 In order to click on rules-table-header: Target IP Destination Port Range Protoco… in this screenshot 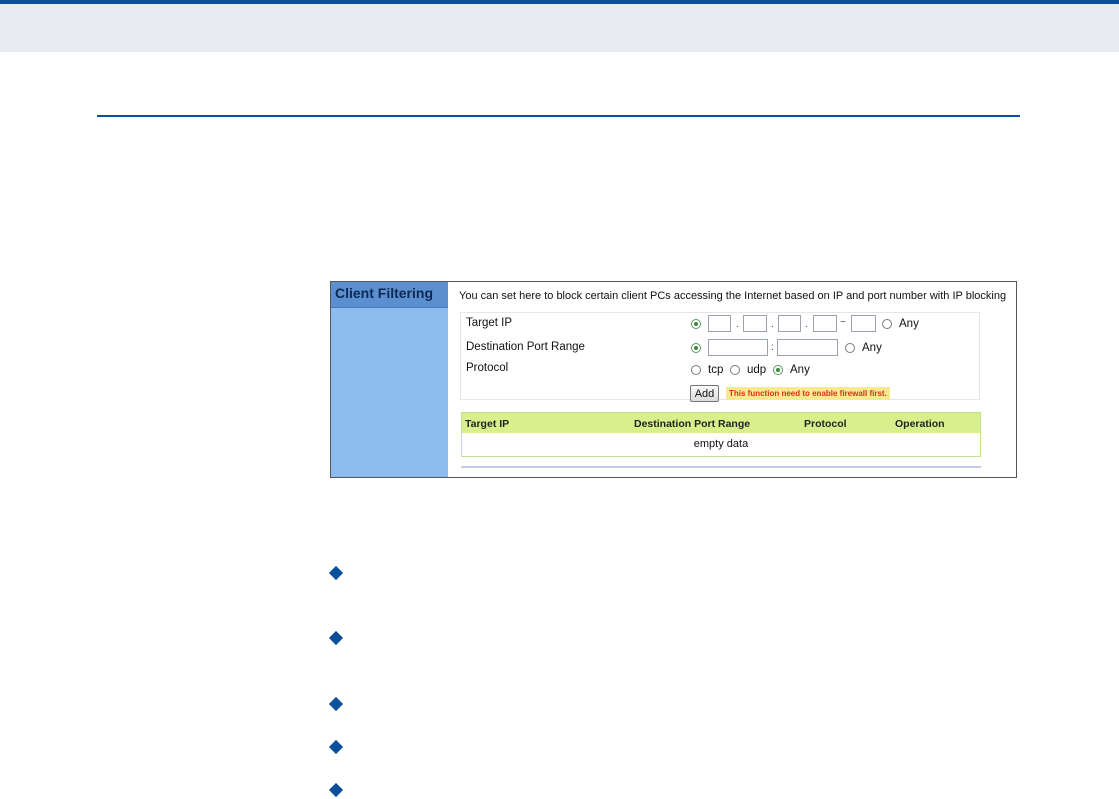, I will do `click(721, 423)`.